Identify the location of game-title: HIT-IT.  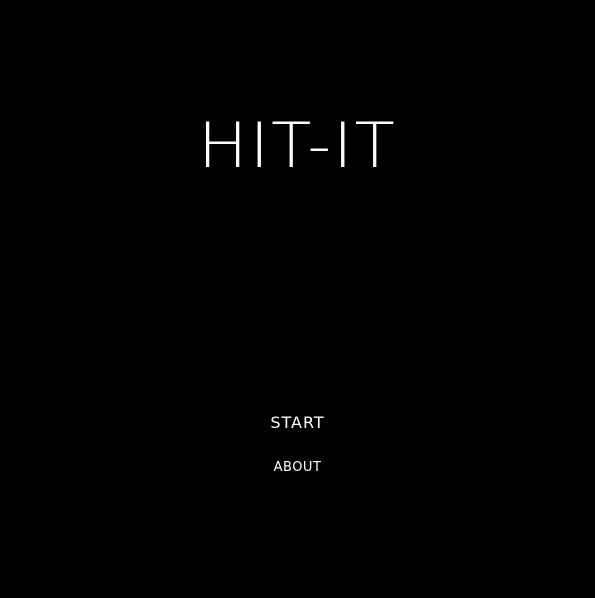
(297, 145).